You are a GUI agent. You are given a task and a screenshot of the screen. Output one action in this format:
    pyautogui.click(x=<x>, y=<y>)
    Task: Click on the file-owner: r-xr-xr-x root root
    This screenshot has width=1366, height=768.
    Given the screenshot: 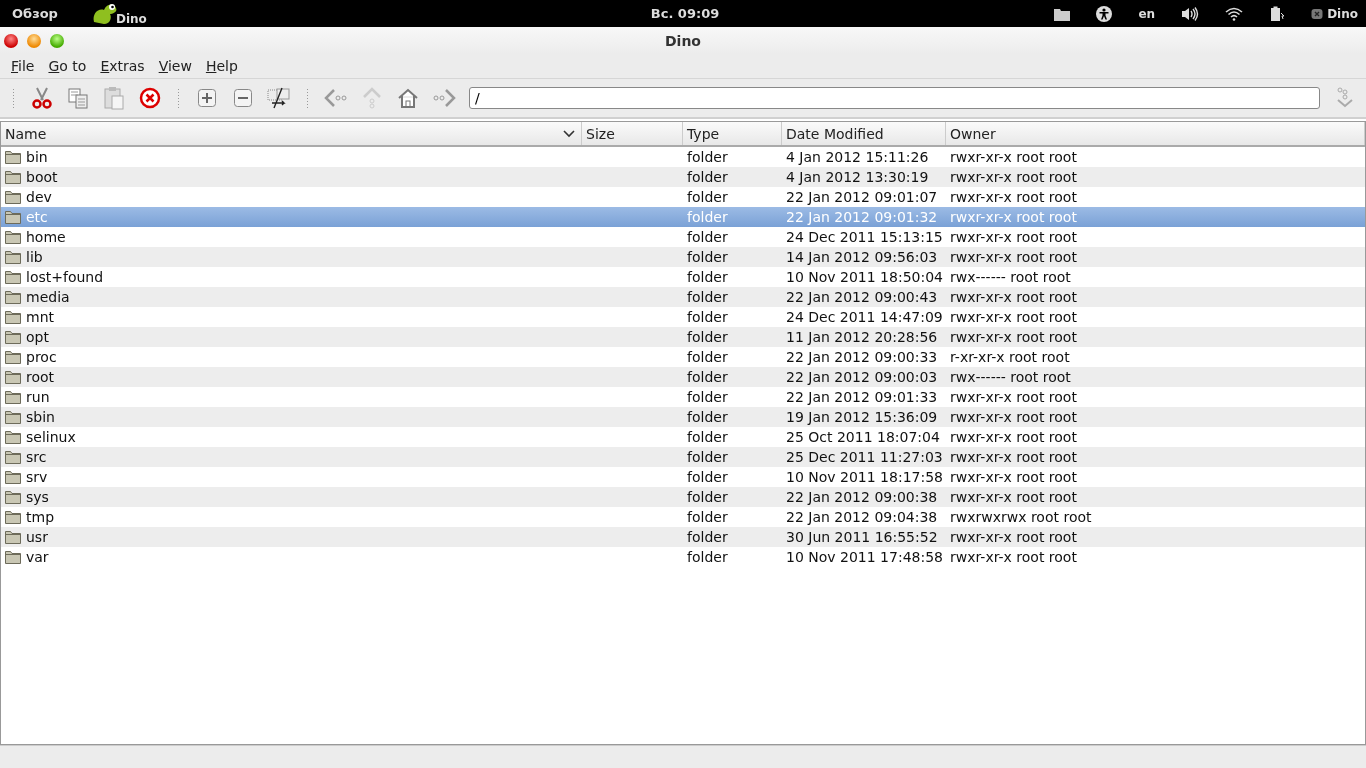 What is the action you would take?
    pyautogui.click(x=1010, y=357)
    